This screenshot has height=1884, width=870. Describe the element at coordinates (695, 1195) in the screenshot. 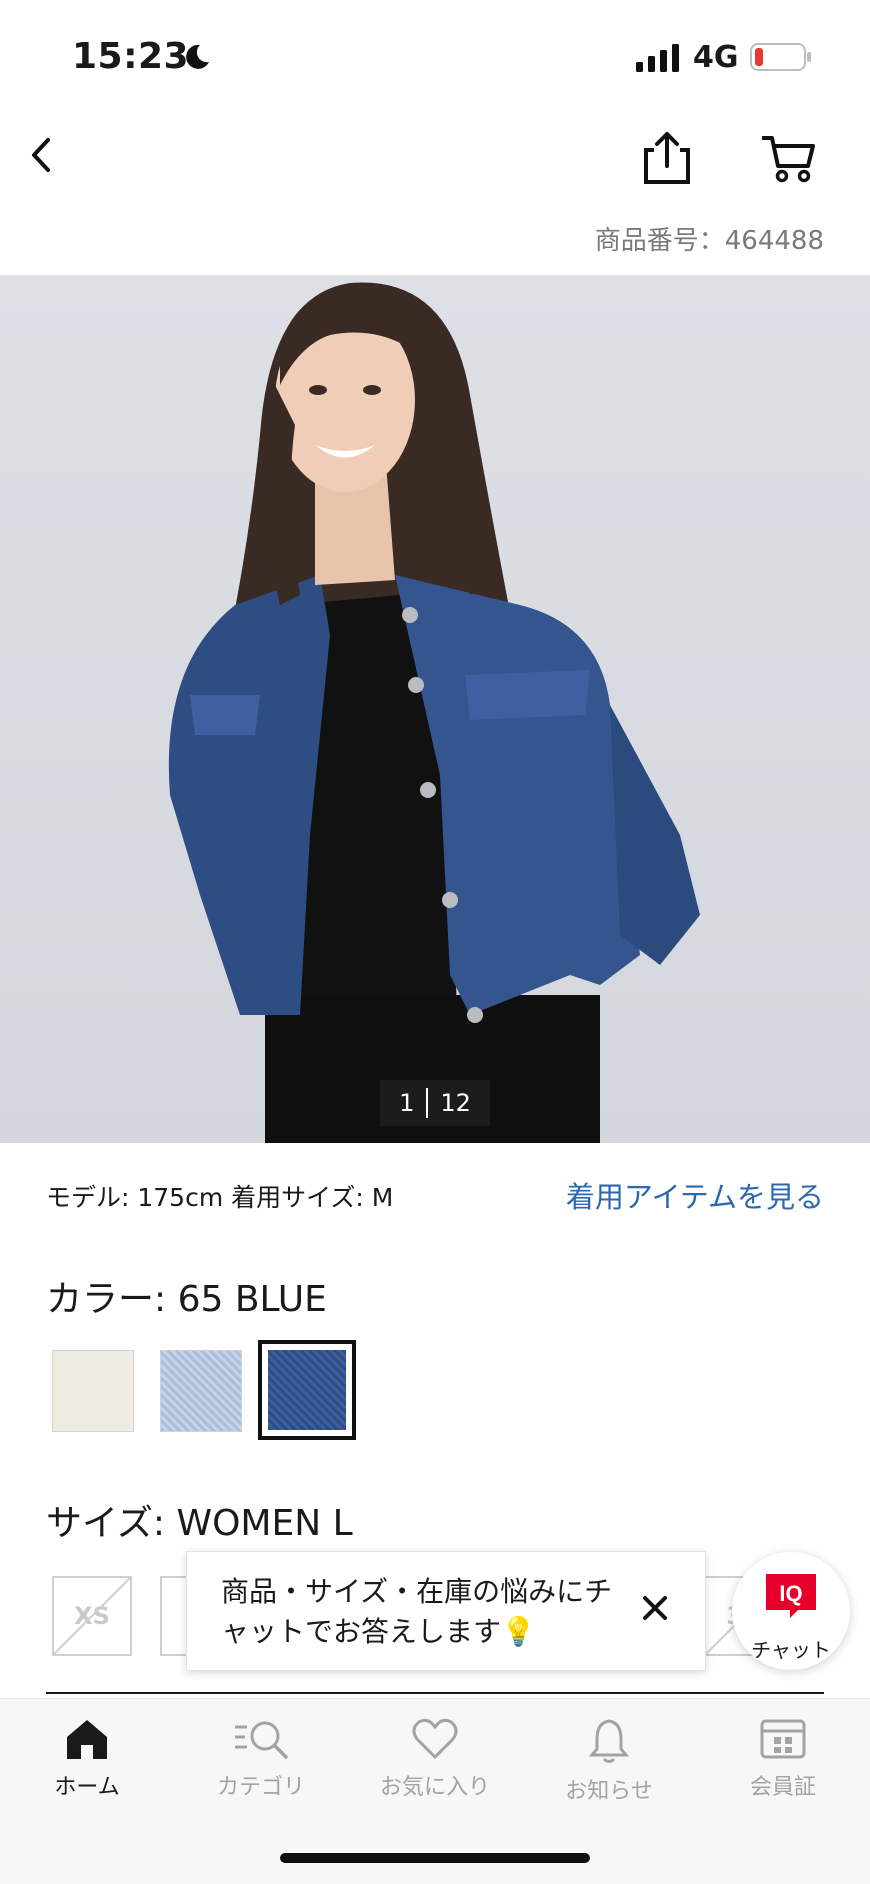

I see `see-worn-items-link: 着用アイテムを見る` at that location.